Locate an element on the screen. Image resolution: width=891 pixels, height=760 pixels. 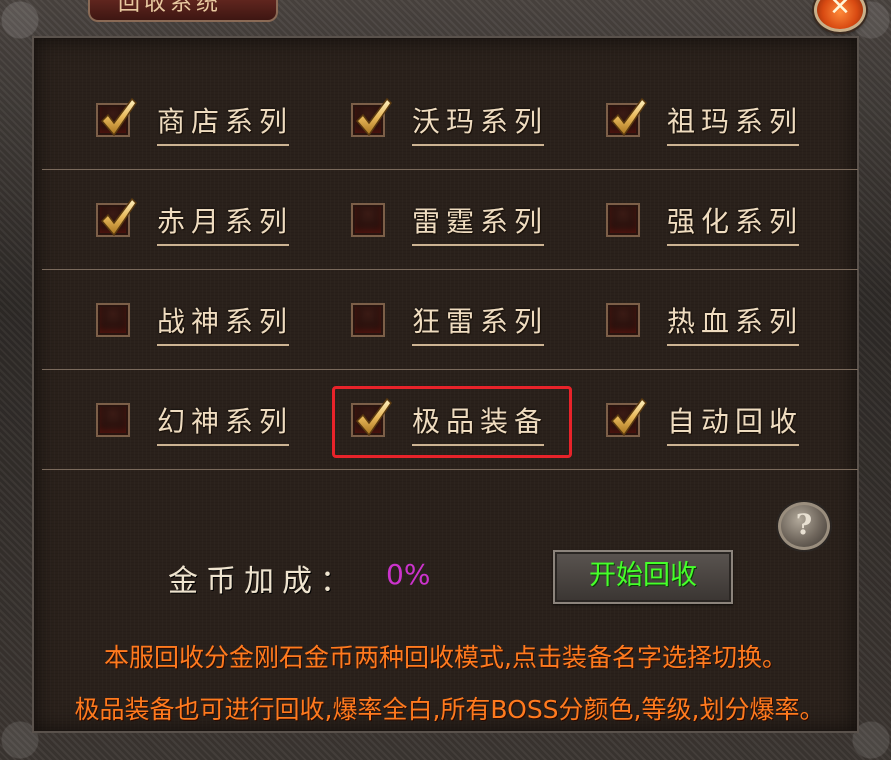
help-button: ? is located at coordinates (804, 526).